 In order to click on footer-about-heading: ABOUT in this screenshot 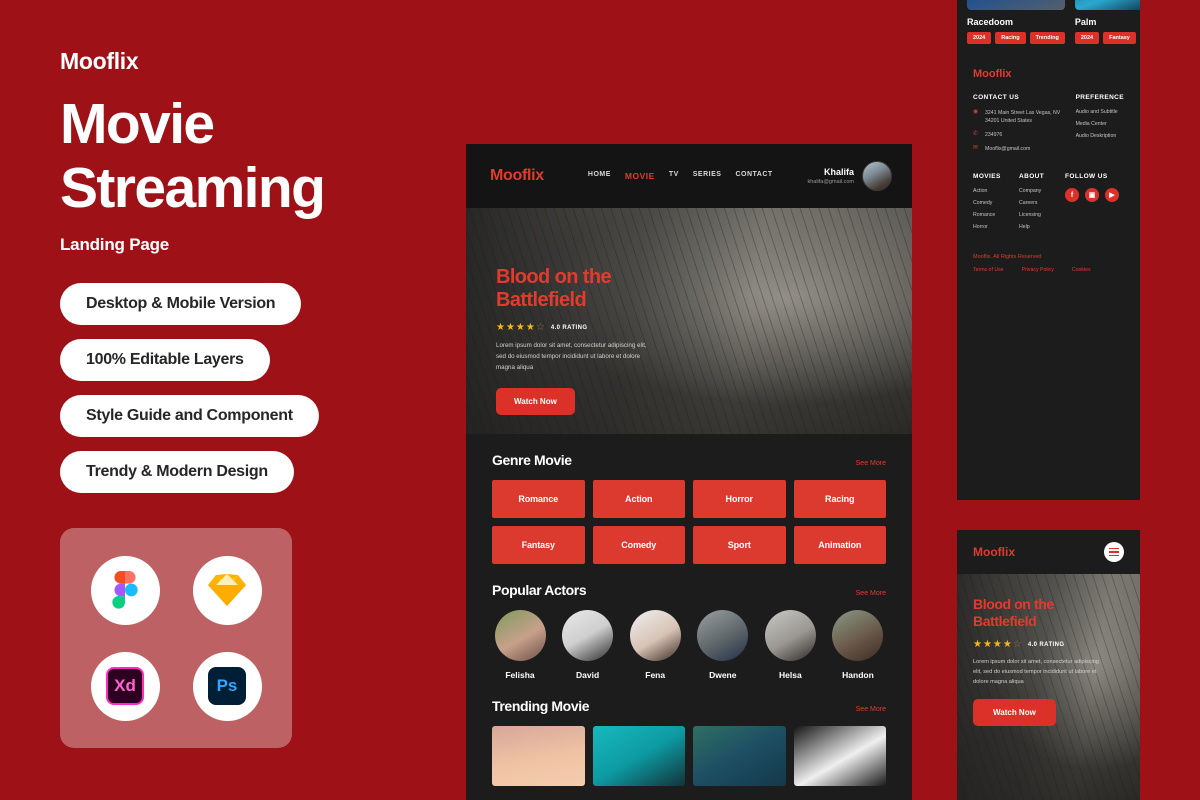, I will do `click(1032, 177)`.